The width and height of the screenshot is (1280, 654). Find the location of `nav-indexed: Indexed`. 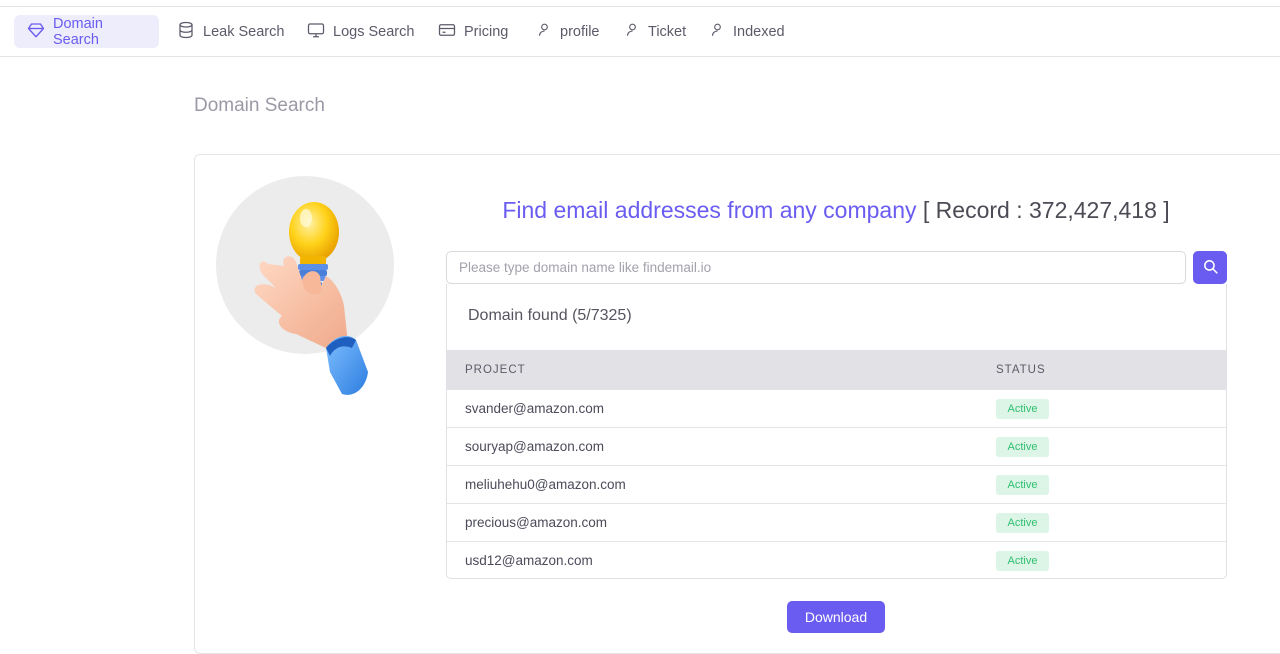

nav-indexed: Indexed is located at coordinates (747, 31).